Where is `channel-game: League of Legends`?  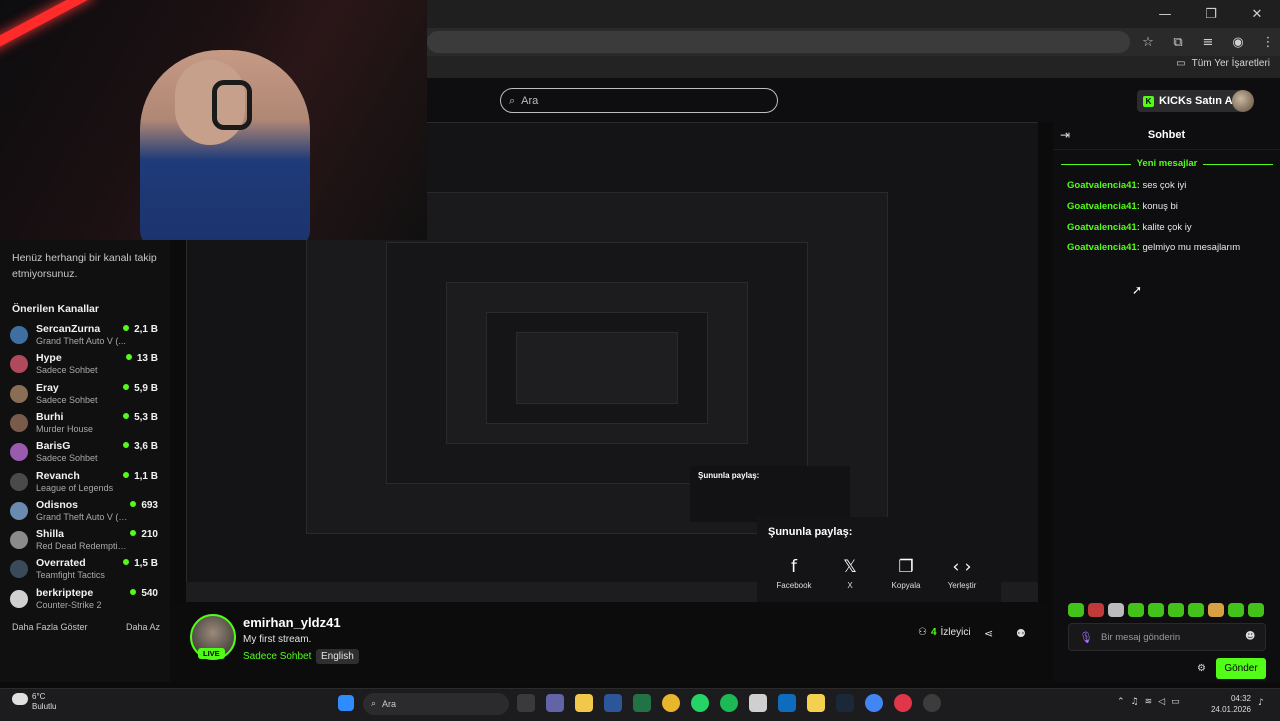
channel-game: League of Legends is located at coordinates (75, 487).